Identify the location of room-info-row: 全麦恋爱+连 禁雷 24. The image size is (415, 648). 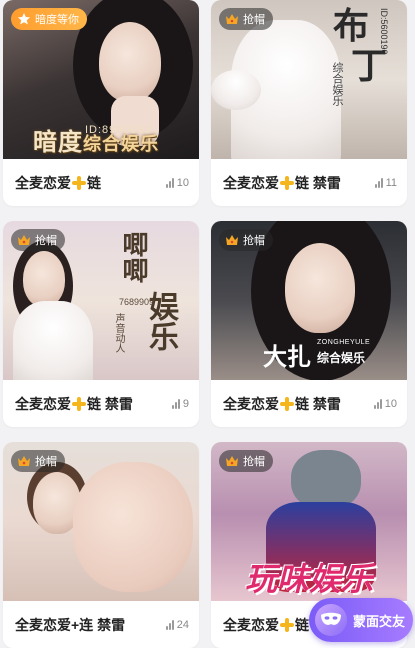
(101, 624).